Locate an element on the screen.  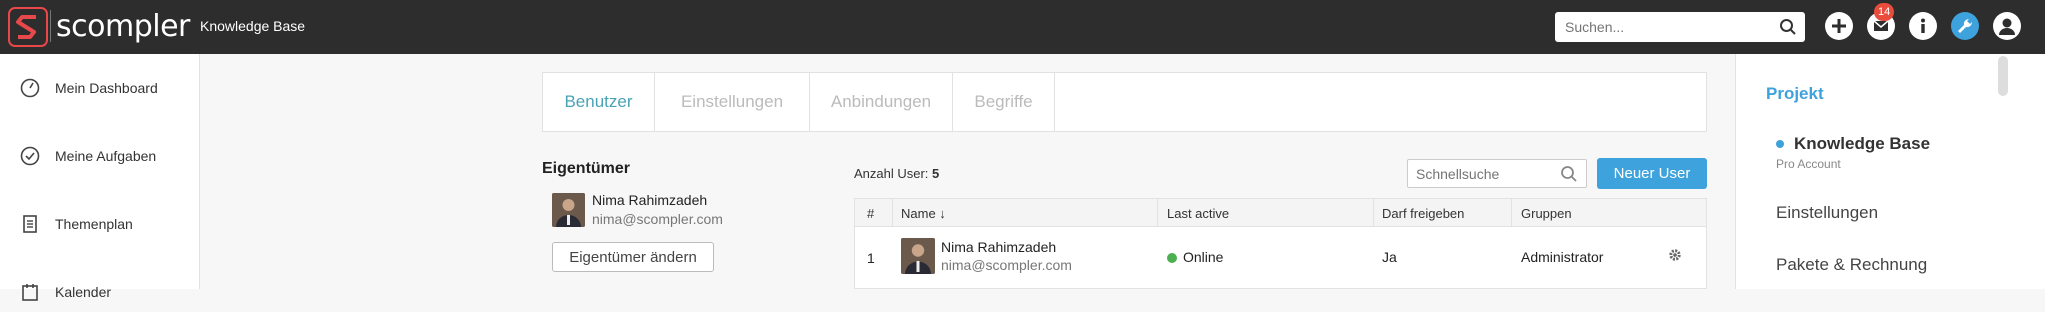
active-project-indicator is located at coordinates (1780, 144).